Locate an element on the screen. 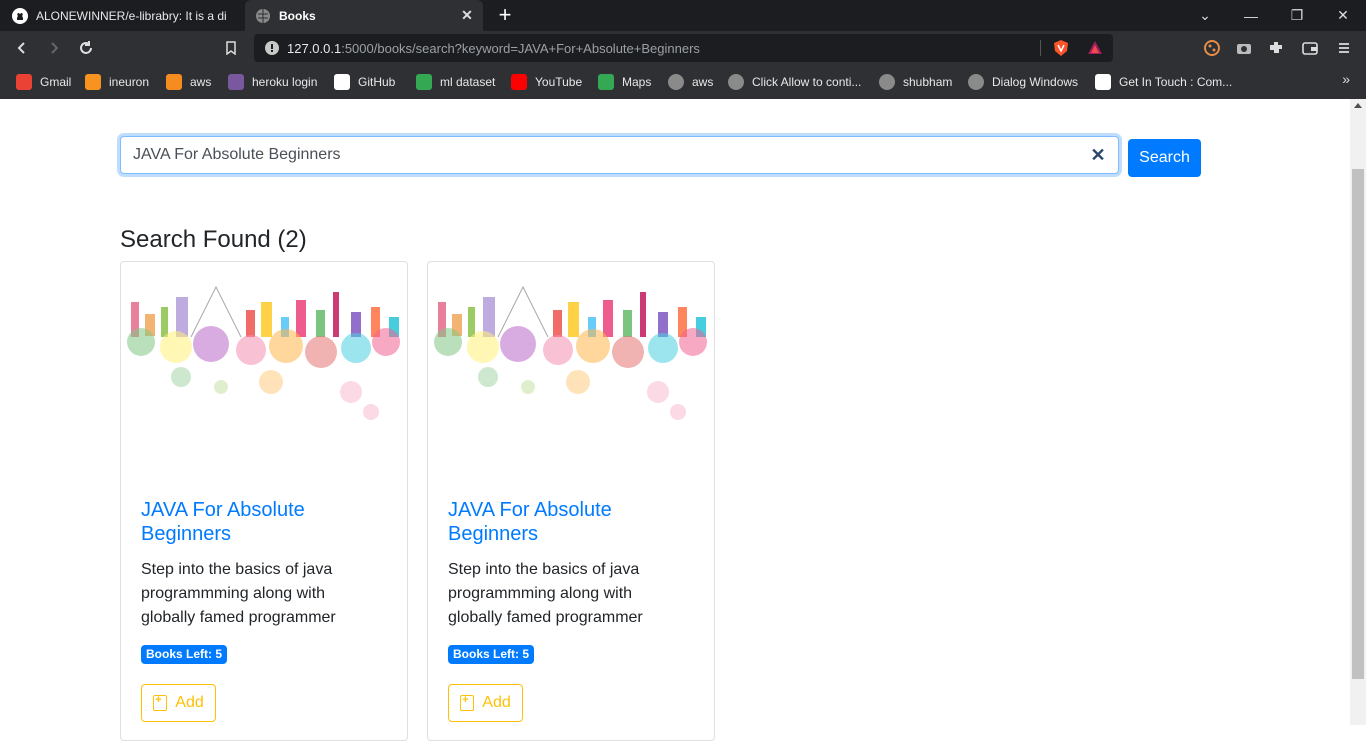 The height and width of the screenshot is (741, 1366). menu-icon is located at coordinates (1344, 48).